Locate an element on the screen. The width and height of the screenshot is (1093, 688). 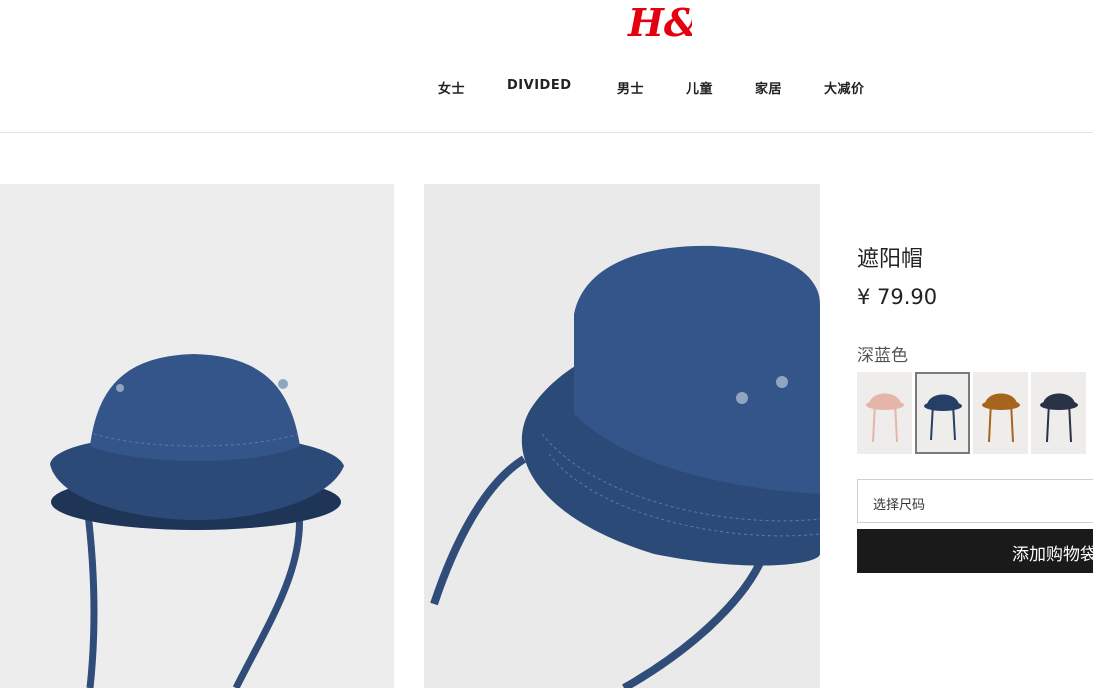
color-swatch-brown is located at coordinates (1000, 413).